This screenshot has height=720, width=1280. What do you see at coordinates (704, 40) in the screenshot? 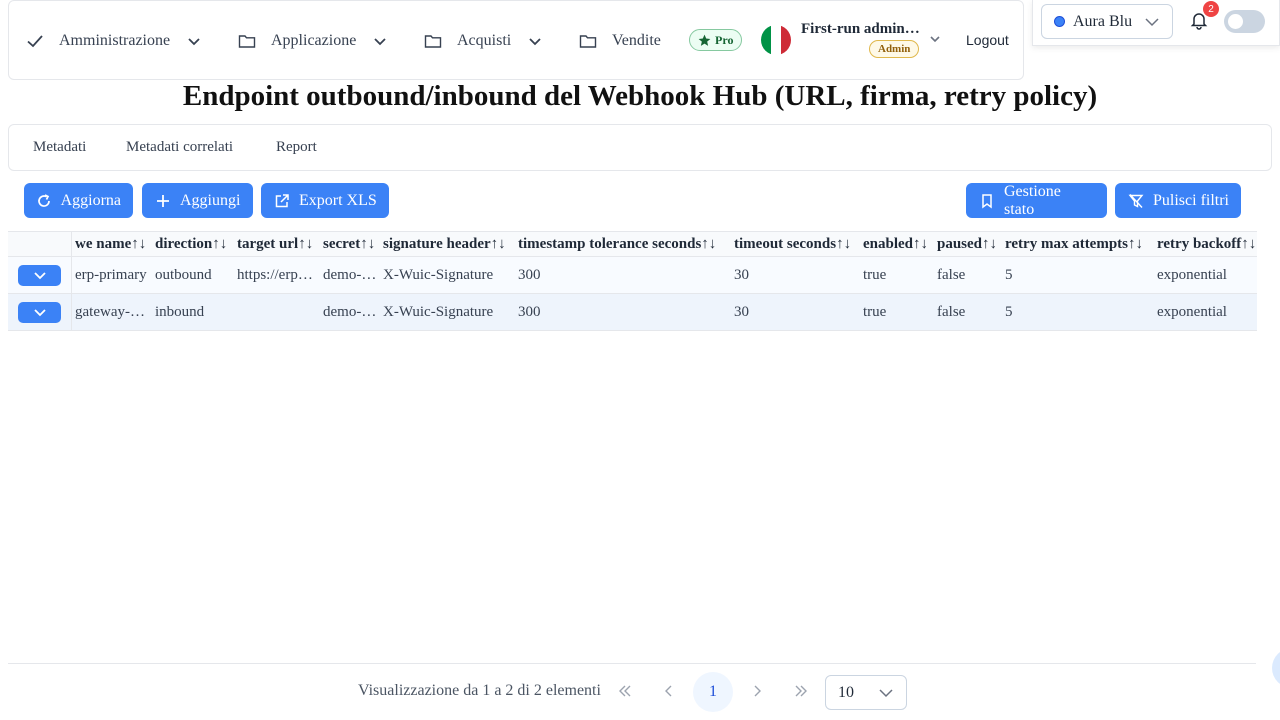
I see `star-icon` at bounding box center [704, 40].